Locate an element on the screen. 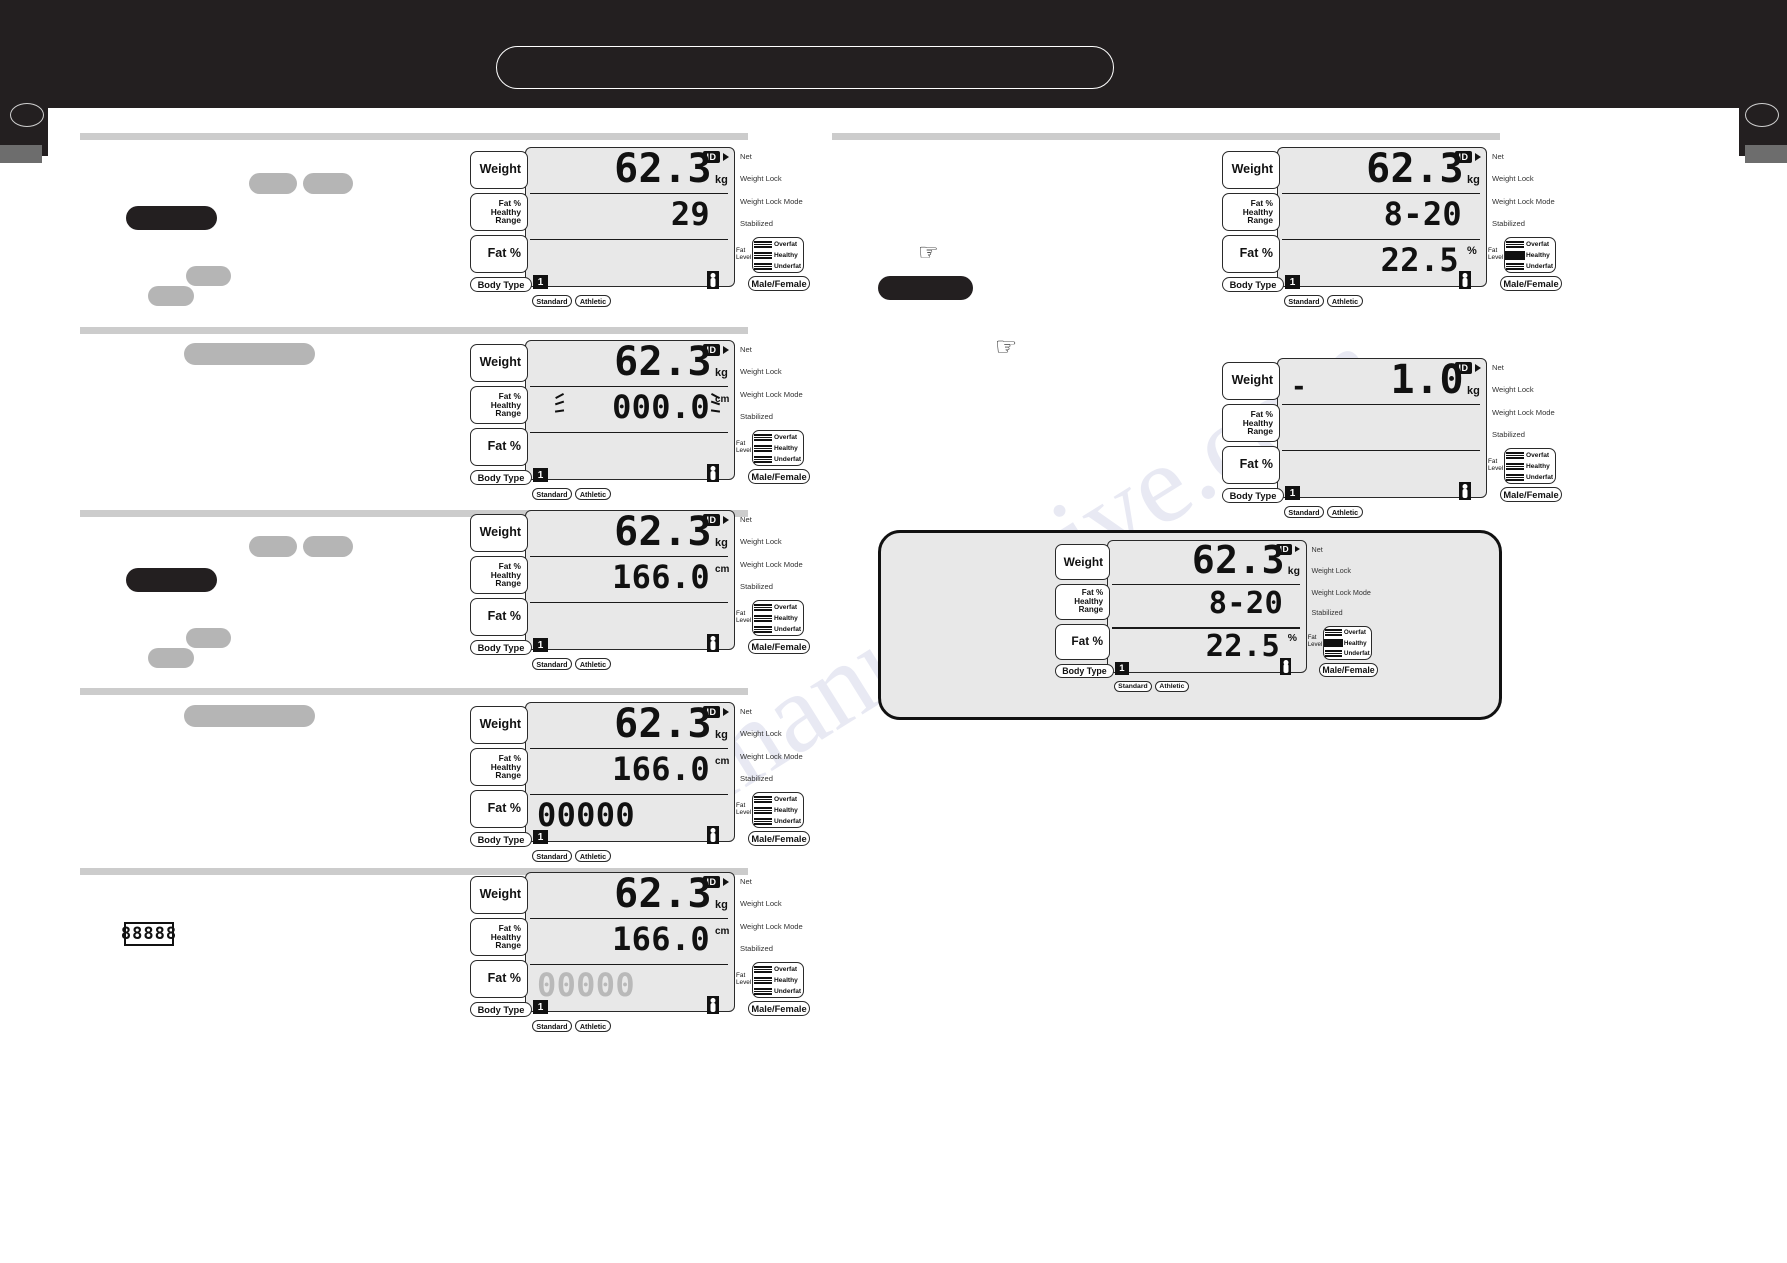 Image resolution: width=1787 pixels, height=1263 pixels. lcd-key-label: Weight is located at coordinates (1252, 380).